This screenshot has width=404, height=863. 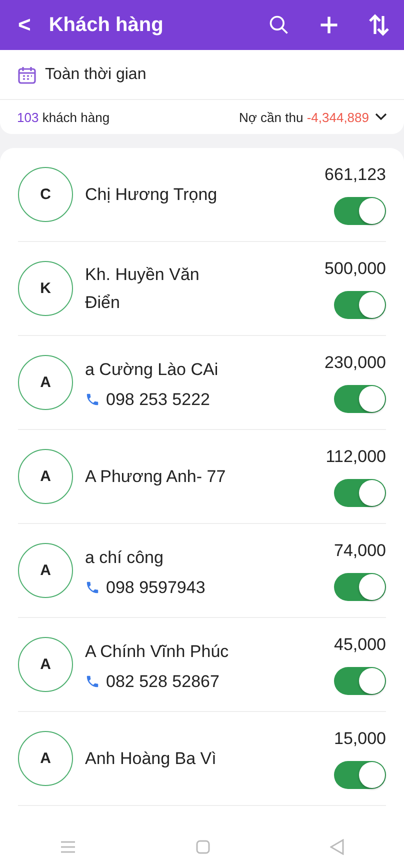 What do you see at coordinates (381, 117) in the screenshot?
I see `chevron-down-icon` at bounding box center [381, 117].